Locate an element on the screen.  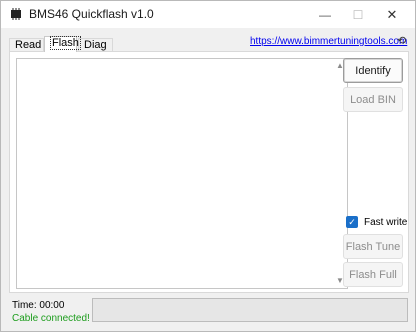
time-label: Time: 00:00 is located at coordinates (38, 305).